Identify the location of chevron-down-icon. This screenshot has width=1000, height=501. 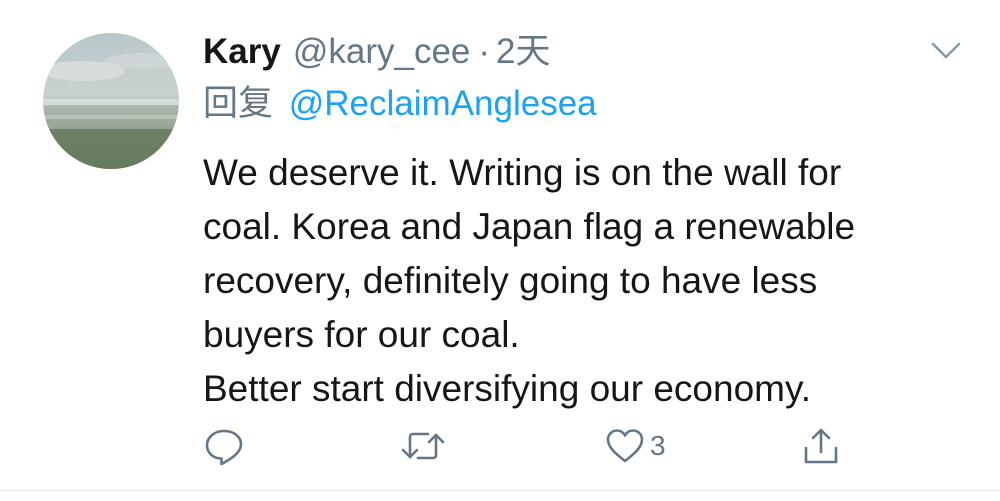
(946, 50).